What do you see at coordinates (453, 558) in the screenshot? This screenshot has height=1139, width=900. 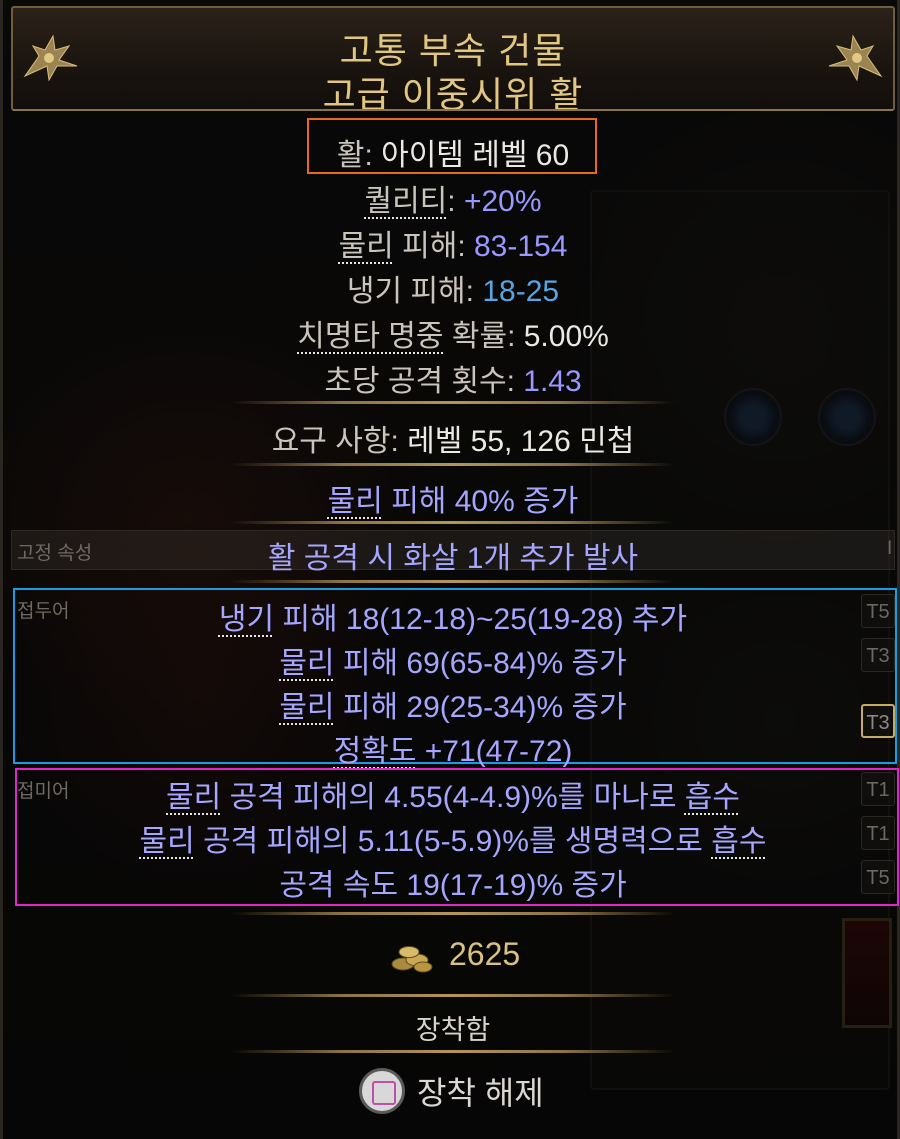 I see `fixed-mod: 활 공격 시 화살 1개 추가 발사` at bounding box center [453, 558].